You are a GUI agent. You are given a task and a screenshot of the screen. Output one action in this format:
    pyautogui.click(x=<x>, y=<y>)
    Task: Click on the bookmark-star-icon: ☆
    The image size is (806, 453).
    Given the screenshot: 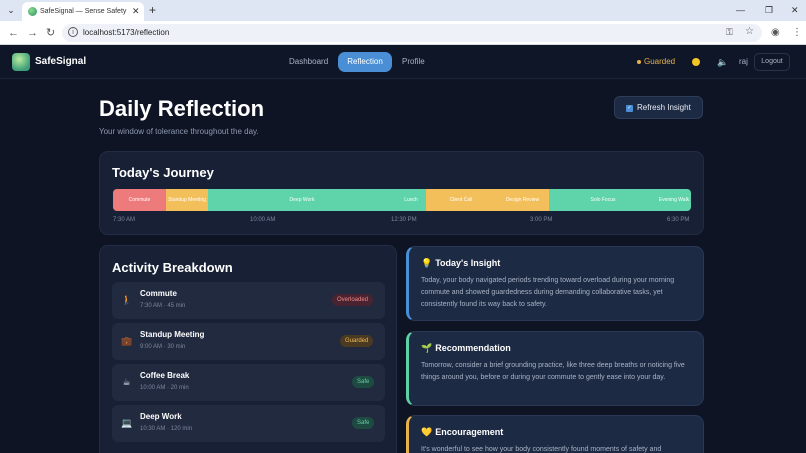 What is the action you would take?
    pyautogui.click(x=749, y=31)
    